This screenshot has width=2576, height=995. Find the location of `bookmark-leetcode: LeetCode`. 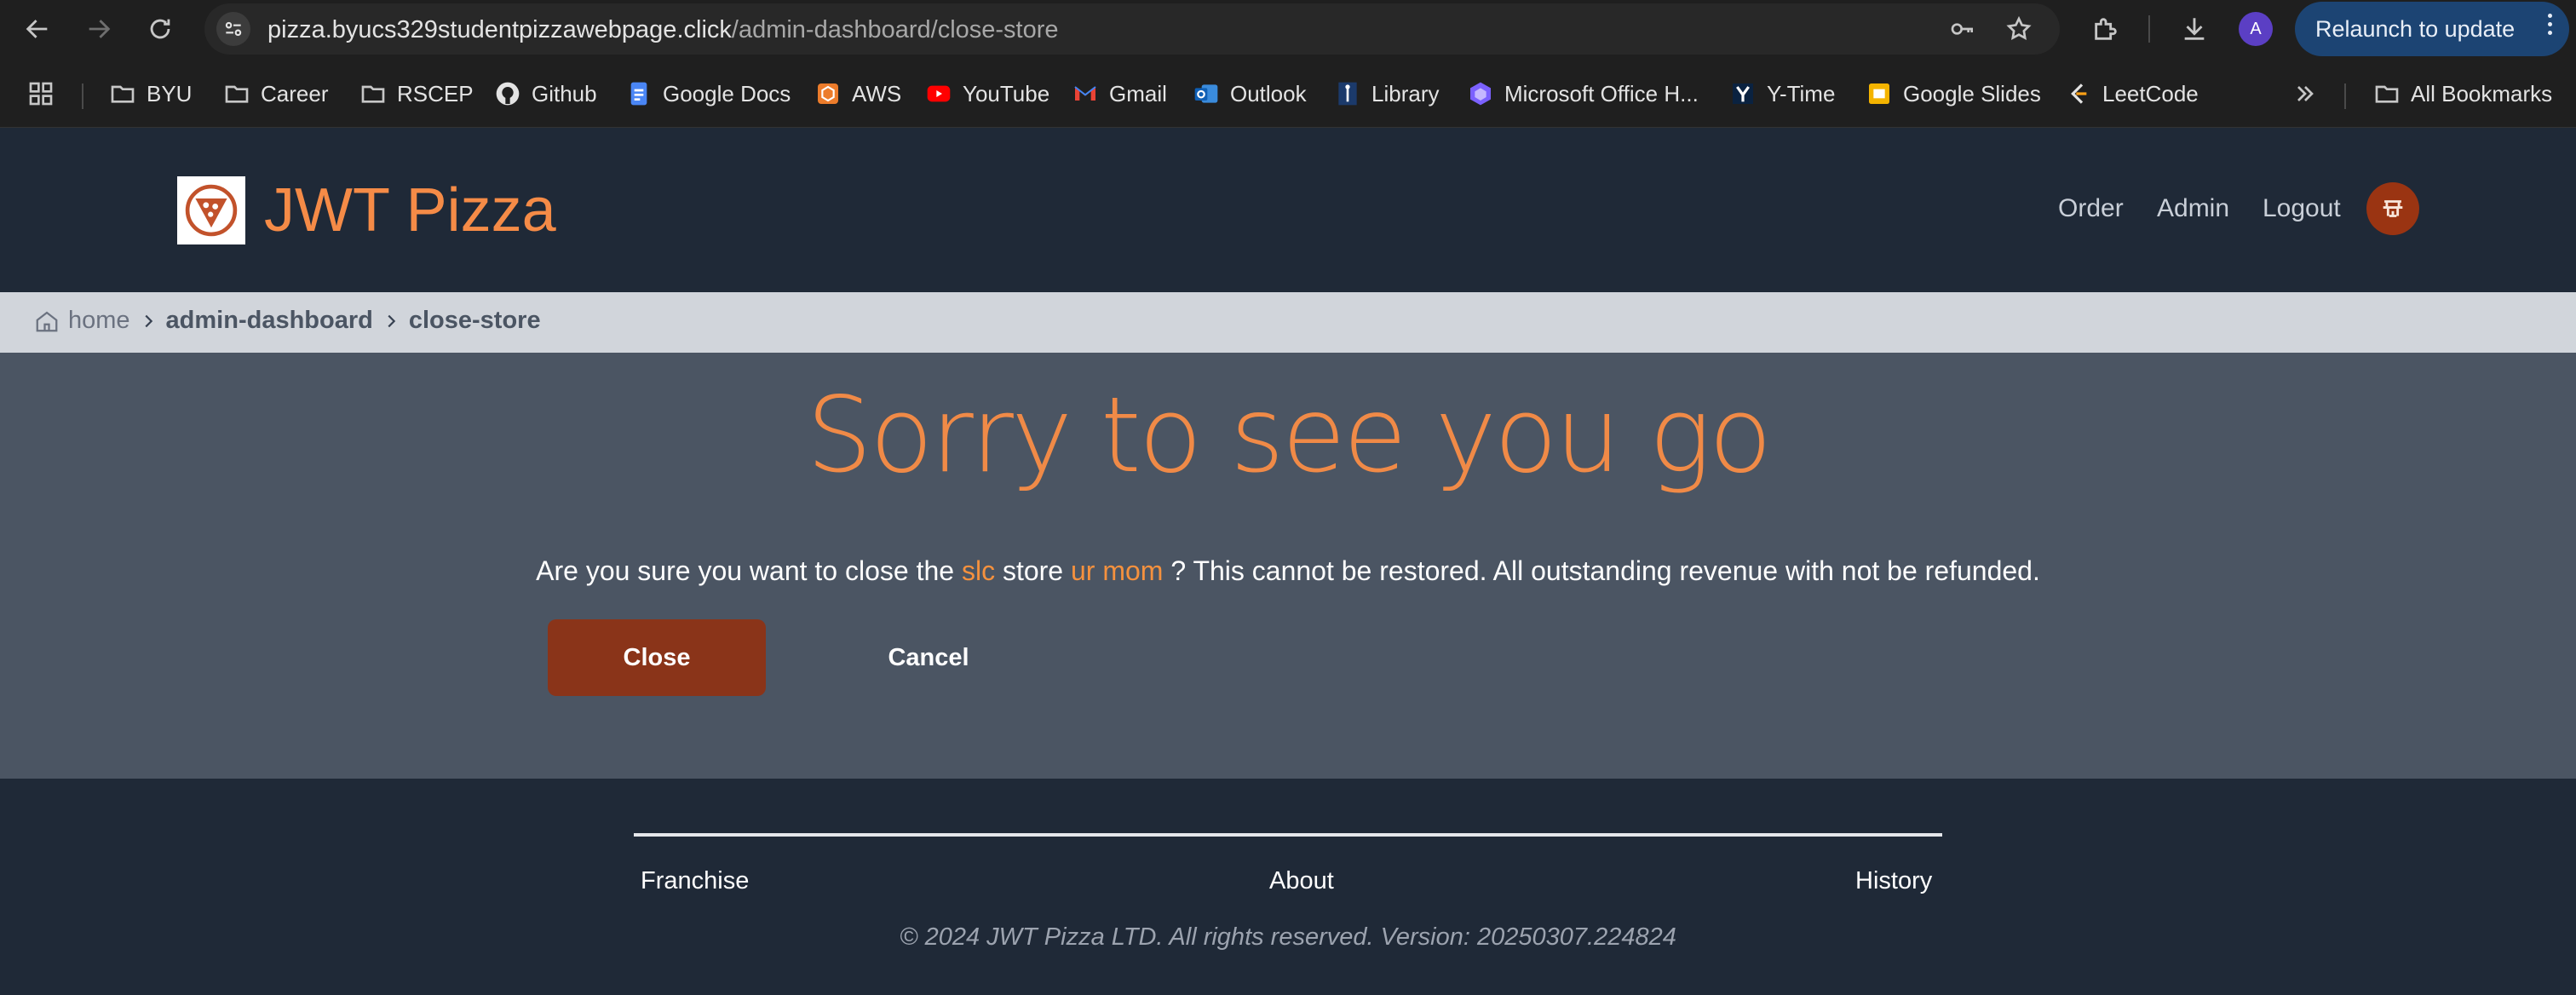

bookmark-leetcode: LeetCode is located at coordinates (2132, 94).